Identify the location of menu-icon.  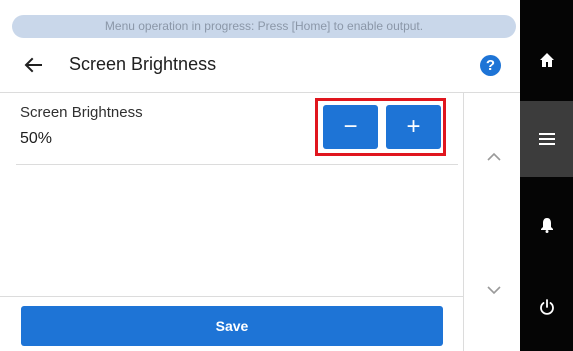
(546, 139).